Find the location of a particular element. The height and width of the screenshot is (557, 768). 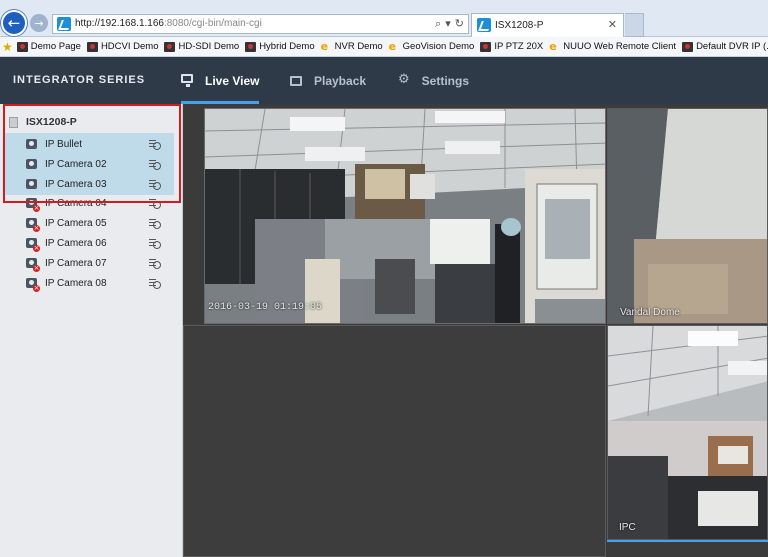

url-host: http://192.168.1.166 is located at coordinates (119, 23).